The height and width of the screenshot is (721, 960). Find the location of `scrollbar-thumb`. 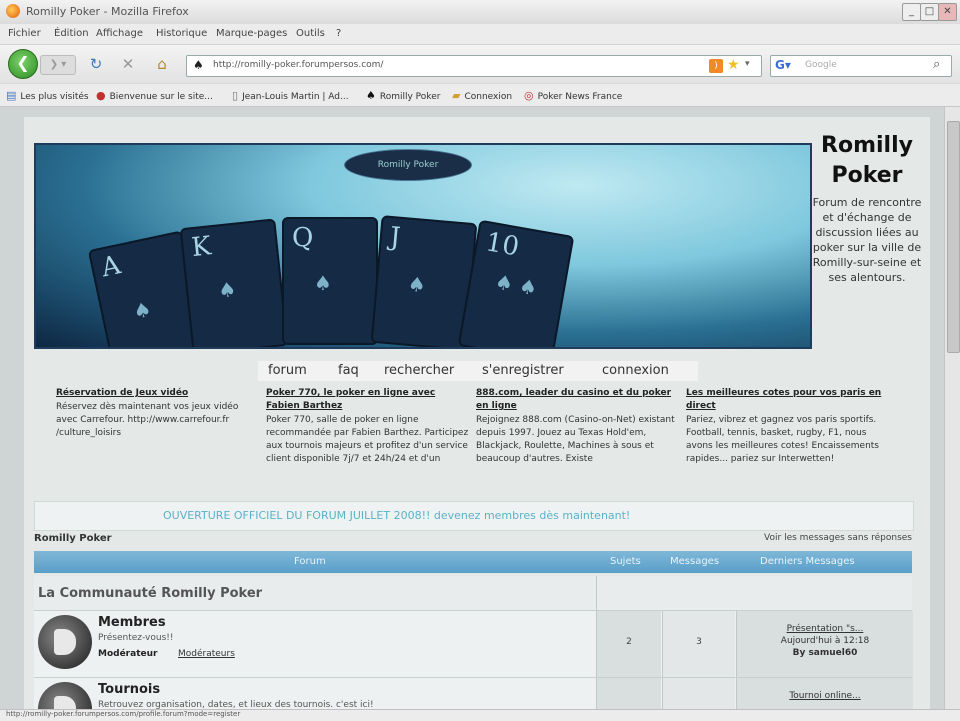

scrollbar-thumb is located at coordinates (953, 237).